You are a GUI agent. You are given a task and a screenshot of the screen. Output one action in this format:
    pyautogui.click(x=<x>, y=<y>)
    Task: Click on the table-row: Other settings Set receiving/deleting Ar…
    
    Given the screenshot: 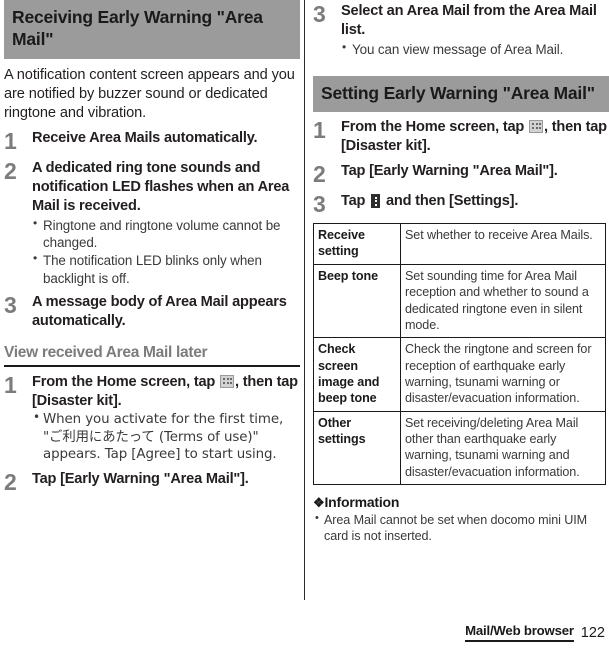 What is the action you would take?
    pyautogui.click(x=459, y=448)
    